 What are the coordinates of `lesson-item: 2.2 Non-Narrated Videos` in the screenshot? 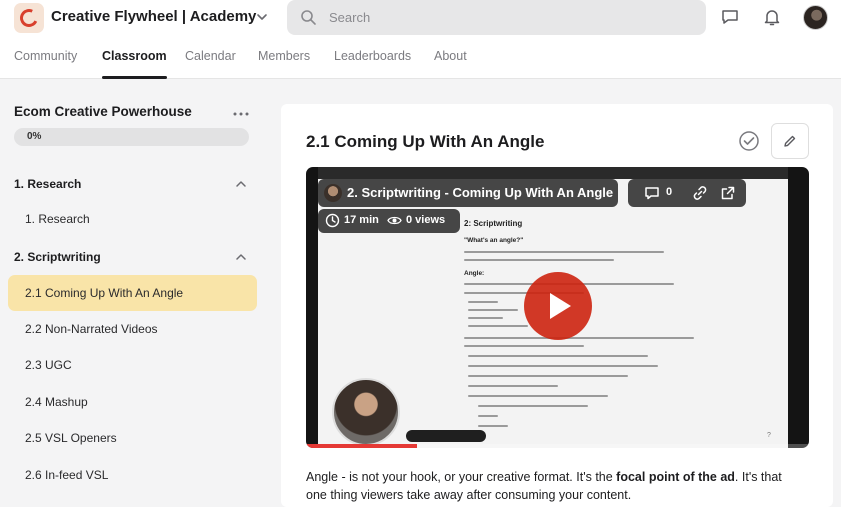 It's located at (132, 329).